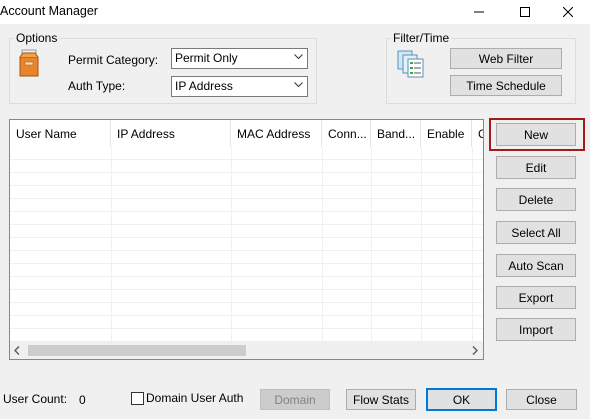  Describe the element at coordinates (536, 329) in the screenshot. I see `import-button: Import` at that location.